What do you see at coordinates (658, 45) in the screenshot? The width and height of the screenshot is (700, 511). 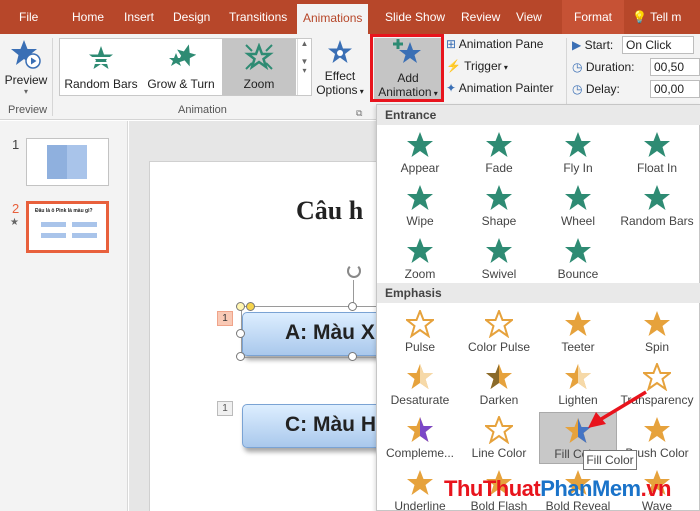 I see `start-select: On Click` at bounding box center [658, 45].